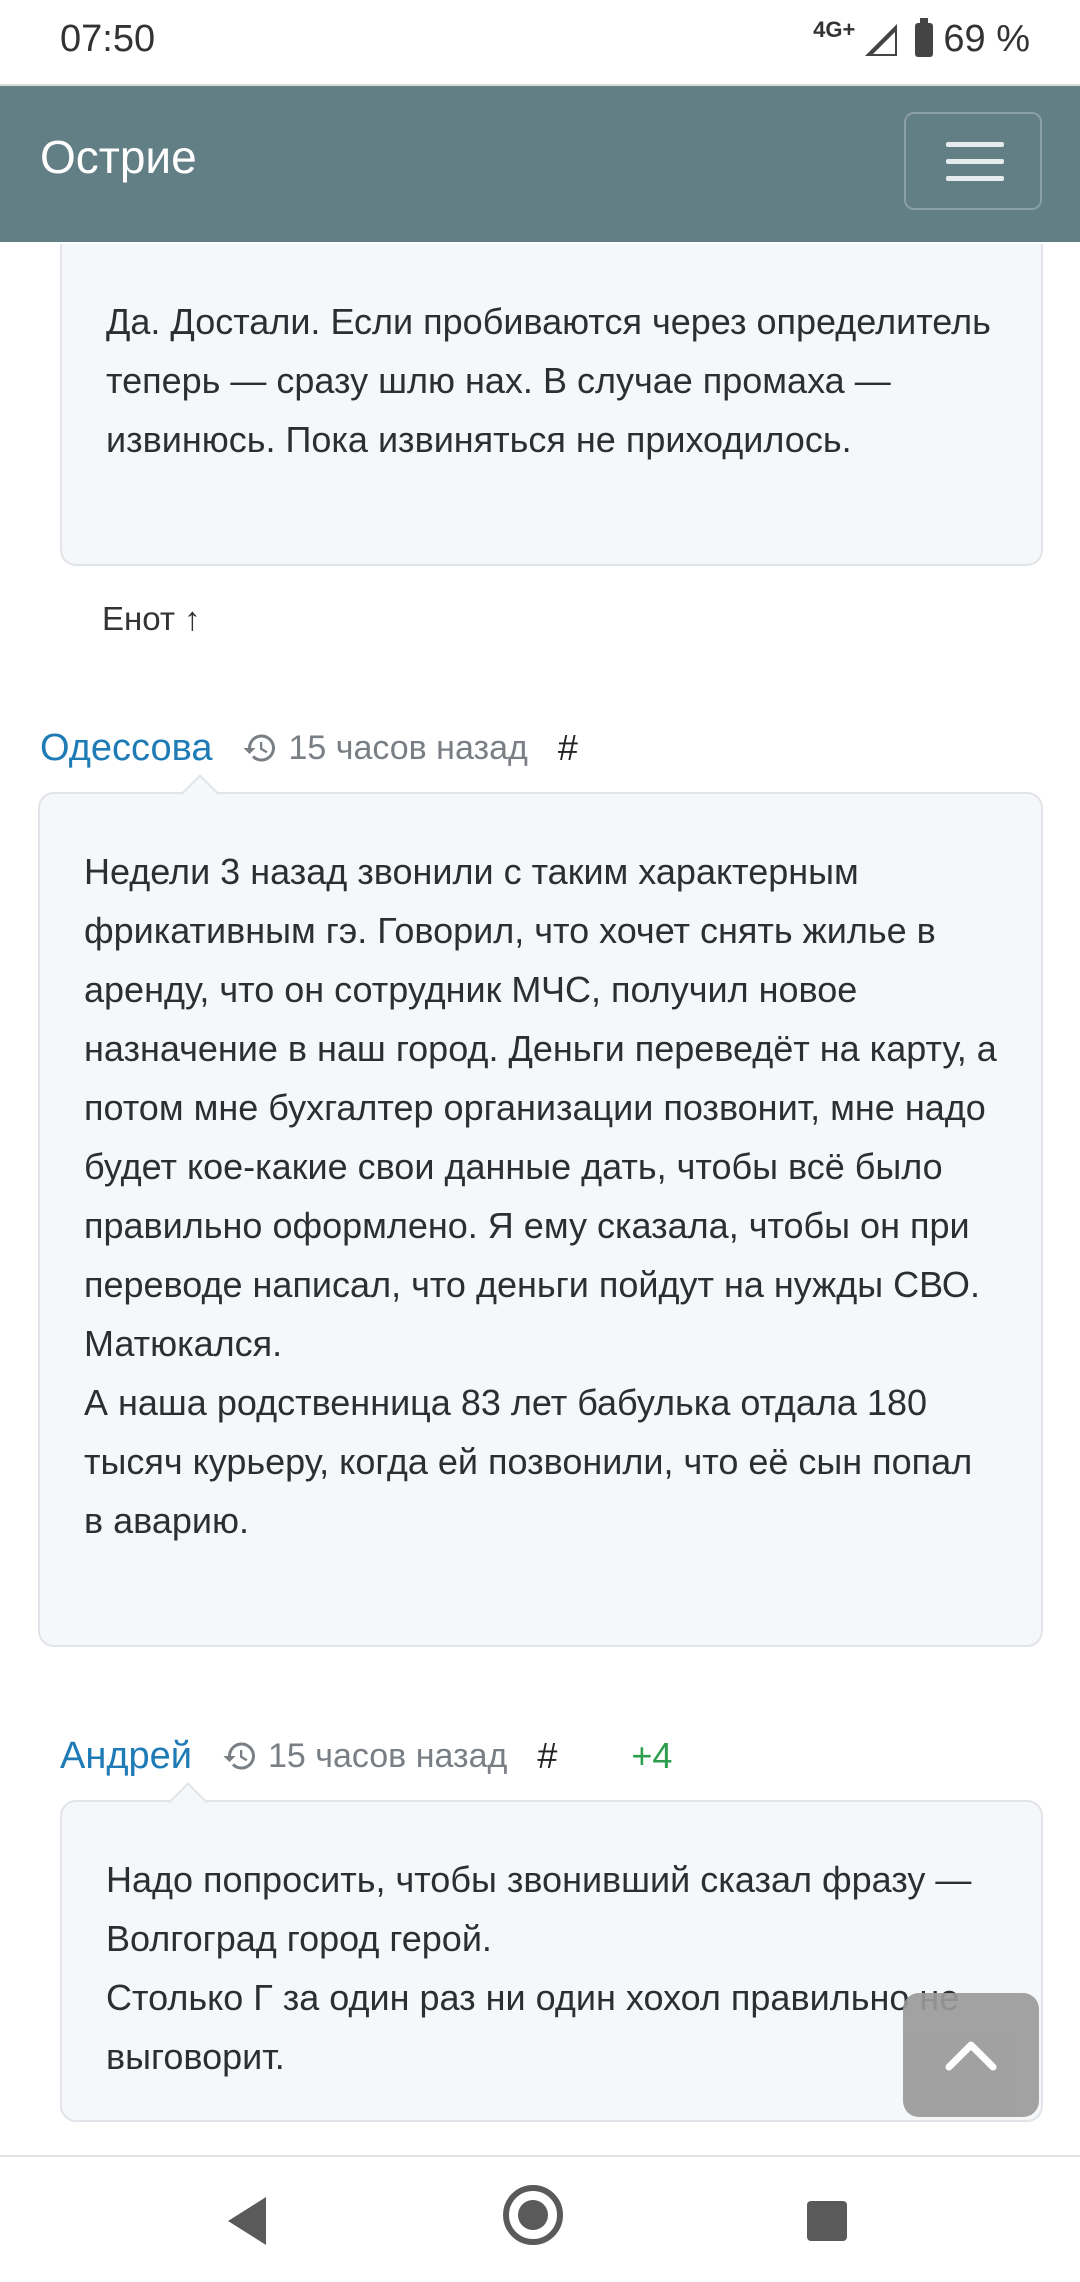 This screenshot has height=2282, width=1080. Describe the element at coordinates (540, 164) in the screenshot. I see `top-navbar: Острие` at that location.